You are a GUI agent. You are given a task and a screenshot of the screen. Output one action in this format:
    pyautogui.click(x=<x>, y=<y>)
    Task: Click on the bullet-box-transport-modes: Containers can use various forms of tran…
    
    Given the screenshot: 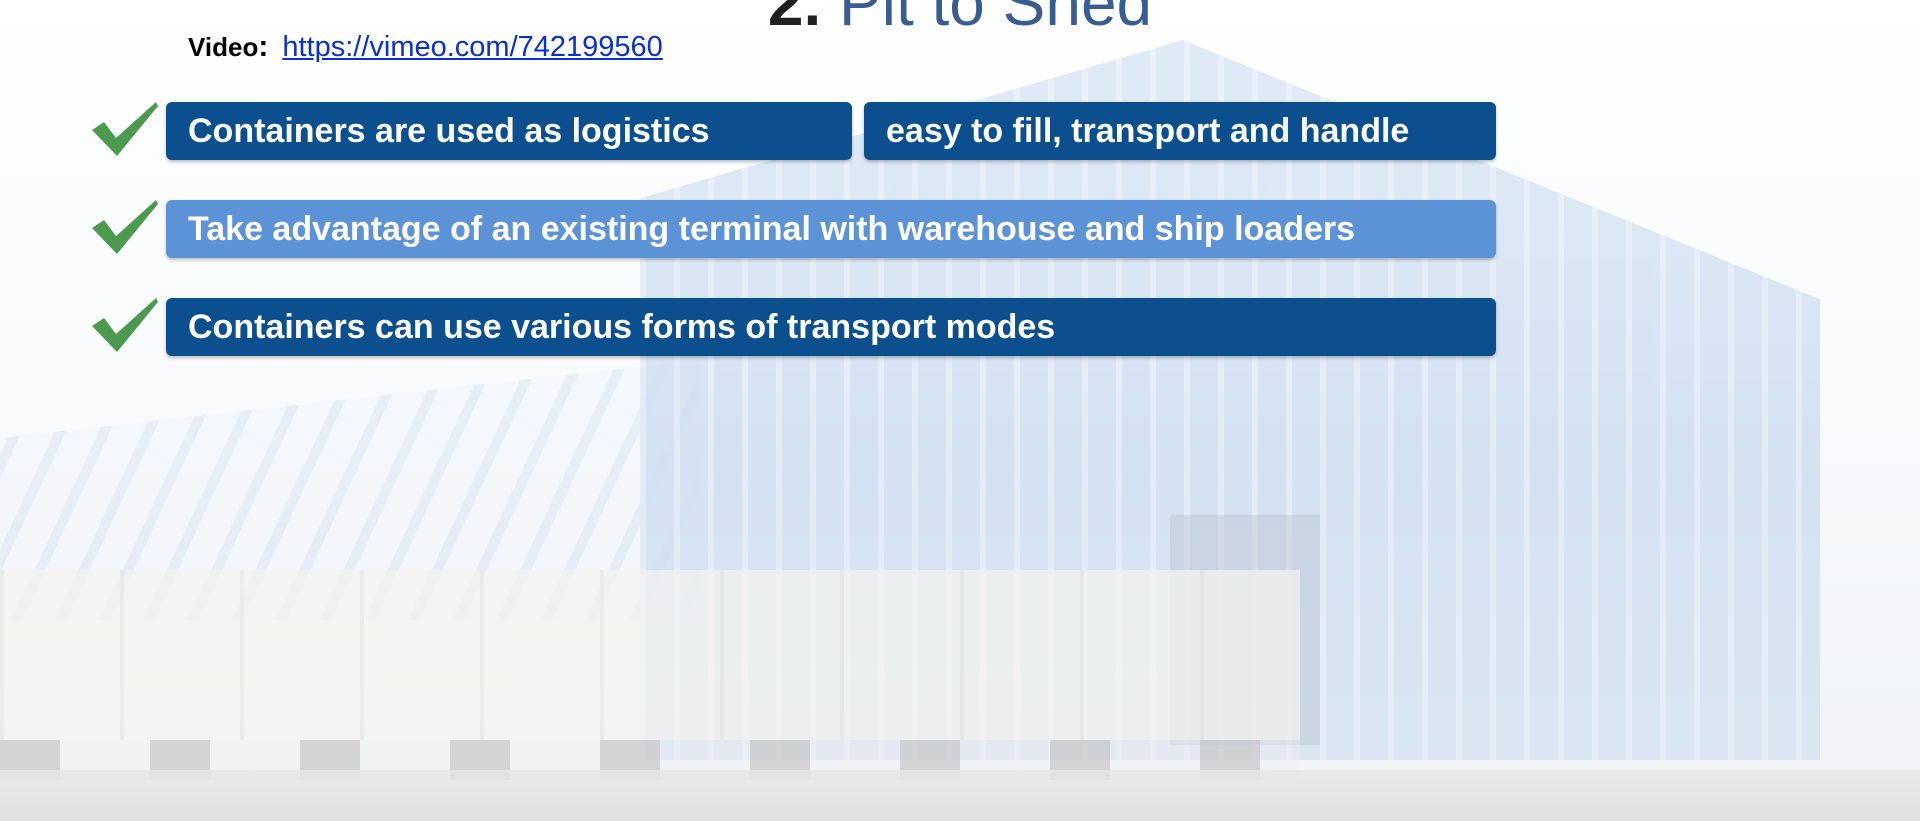 What is the action you would take?
    pyautogui.click(x=831, y=327)
    